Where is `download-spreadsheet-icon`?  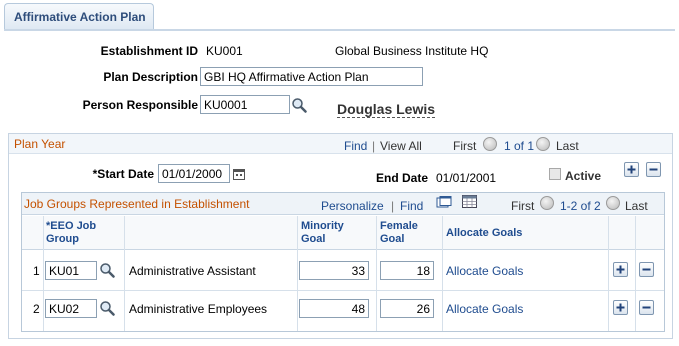 download-spreadsheet-icon is located at coordinates (470, 202).